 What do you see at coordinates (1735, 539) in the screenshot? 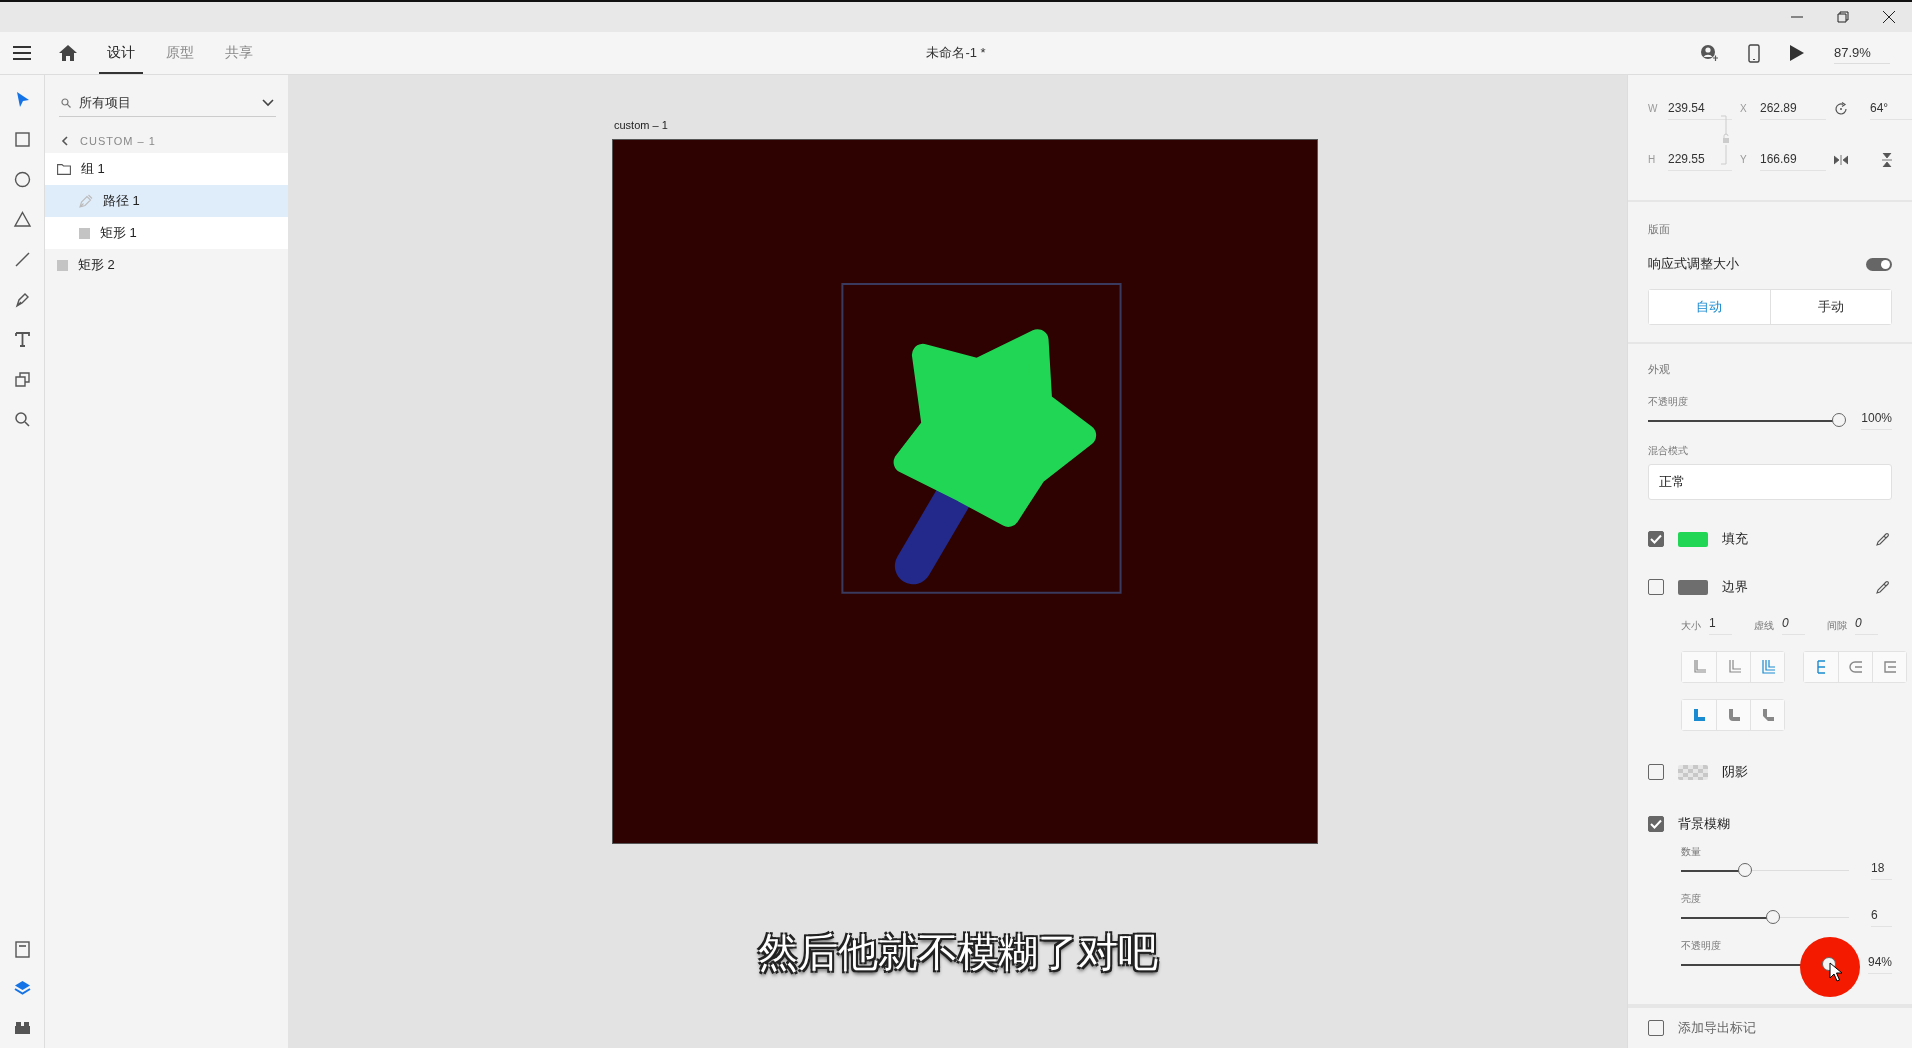
I see `fill-label: 填充` at bounding box center [1735, 539].